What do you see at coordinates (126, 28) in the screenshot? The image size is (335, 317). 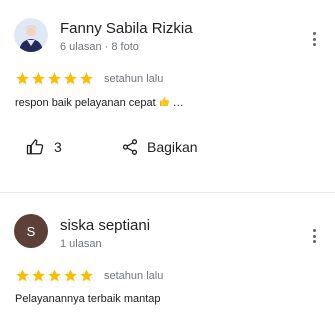 I see `reviewer-name: Fanny Sabila Rizkia` at bounding box center [126, 28].